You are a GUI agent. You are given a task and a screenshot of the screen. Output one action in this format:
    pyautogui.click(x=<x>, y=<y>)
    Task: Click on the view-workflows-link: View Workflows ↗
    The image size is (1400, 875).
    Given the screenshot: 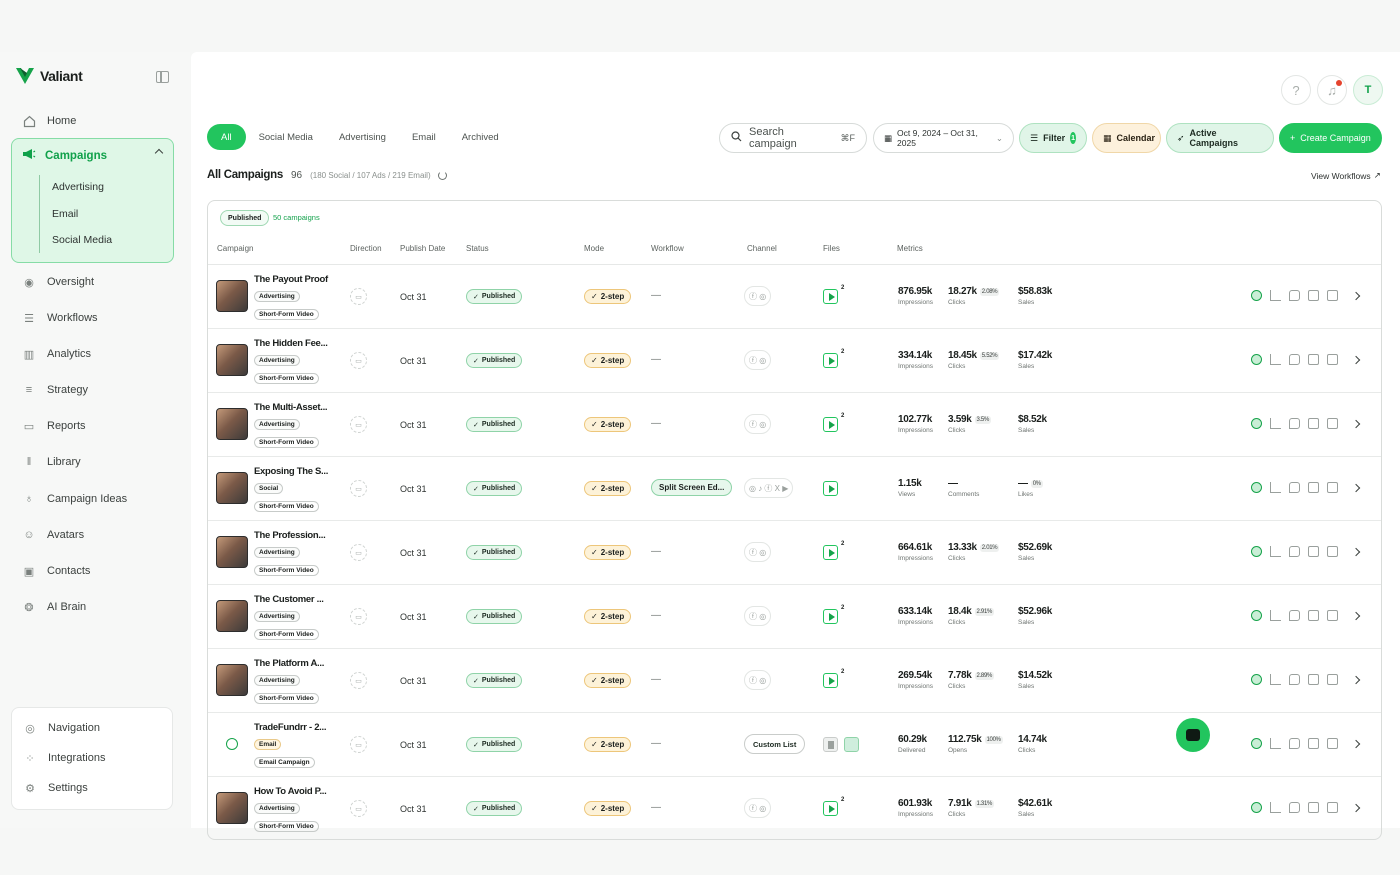 What is the action you would take?
    pyautogui.click(x=1346, y=175)
    